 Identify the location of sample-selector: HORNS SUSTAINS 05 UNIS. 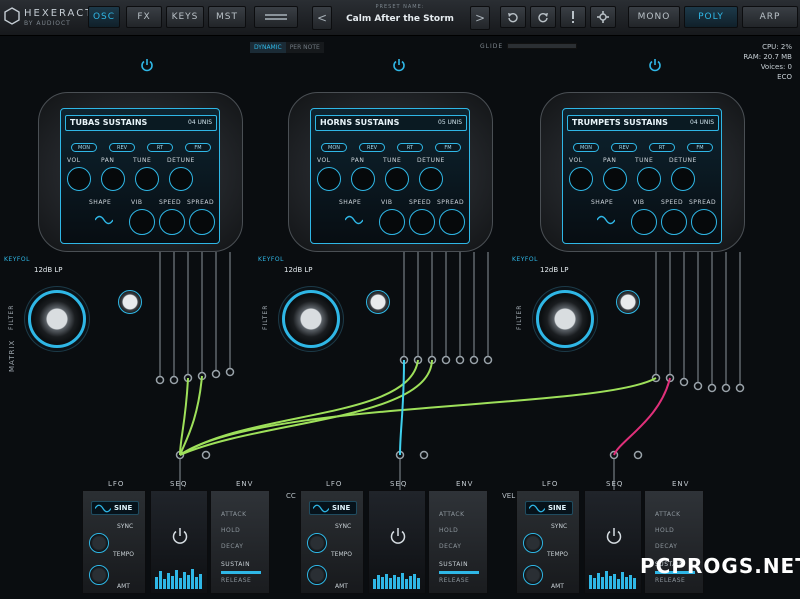
(391, 123).